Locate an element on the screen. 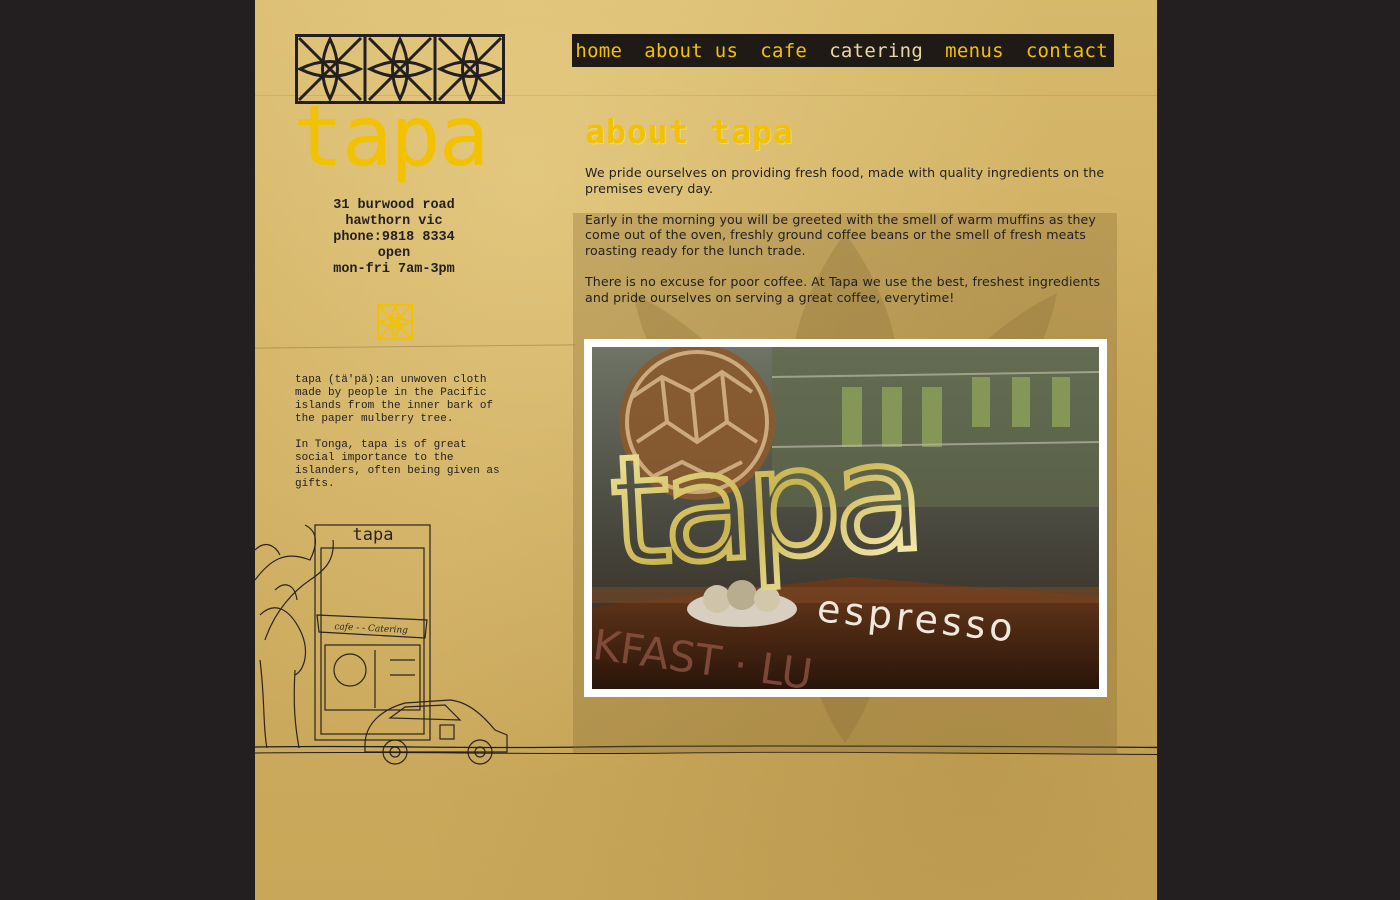 Image resolution: width=1400 pixels, height=900 pixels. nav-home: home is located at coordinates (598, 51).